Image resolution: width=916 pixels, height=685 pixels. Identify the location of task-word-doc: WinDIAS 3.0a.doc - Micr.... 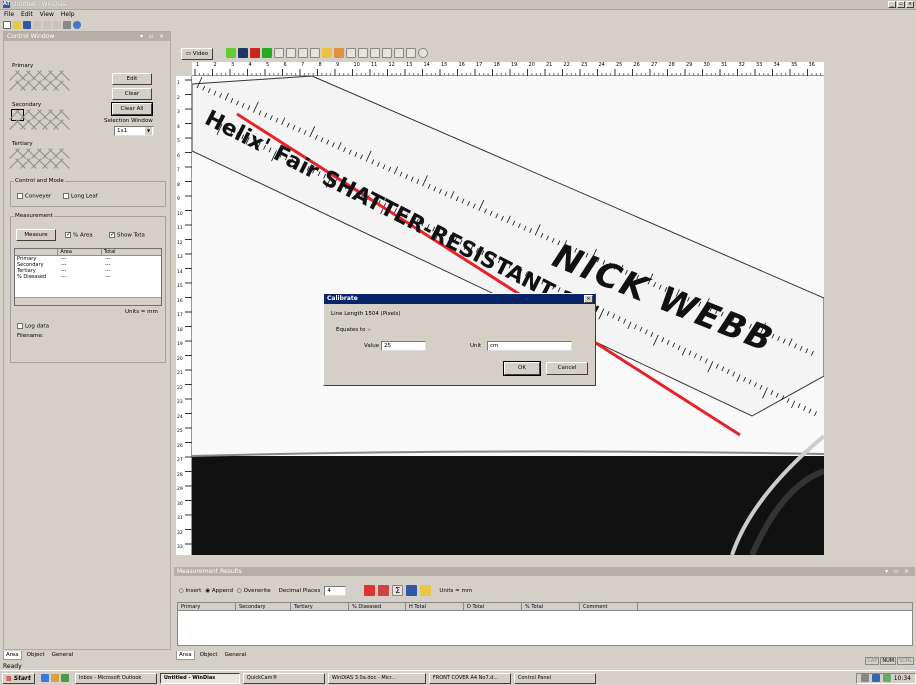
(376, 678).